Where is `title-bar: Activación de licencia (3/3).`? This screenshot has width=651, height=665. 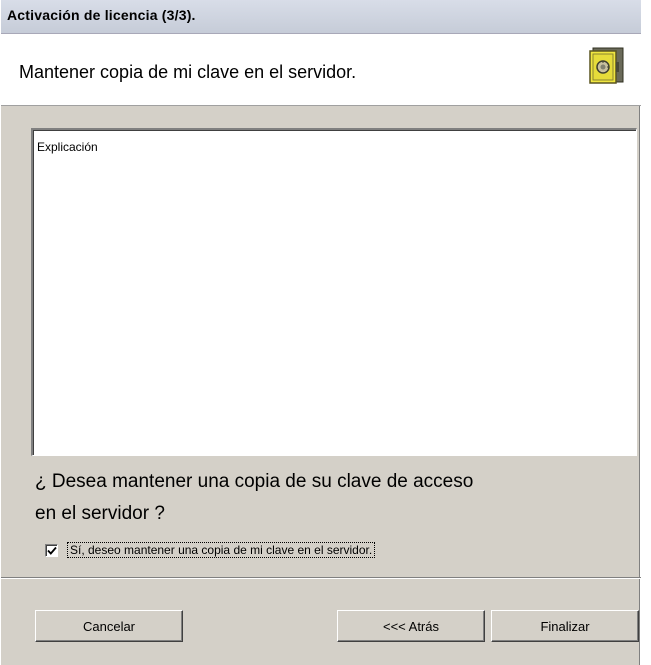 title-bar: Activación de licencia (3/3). is located at coordinates (321, 17).